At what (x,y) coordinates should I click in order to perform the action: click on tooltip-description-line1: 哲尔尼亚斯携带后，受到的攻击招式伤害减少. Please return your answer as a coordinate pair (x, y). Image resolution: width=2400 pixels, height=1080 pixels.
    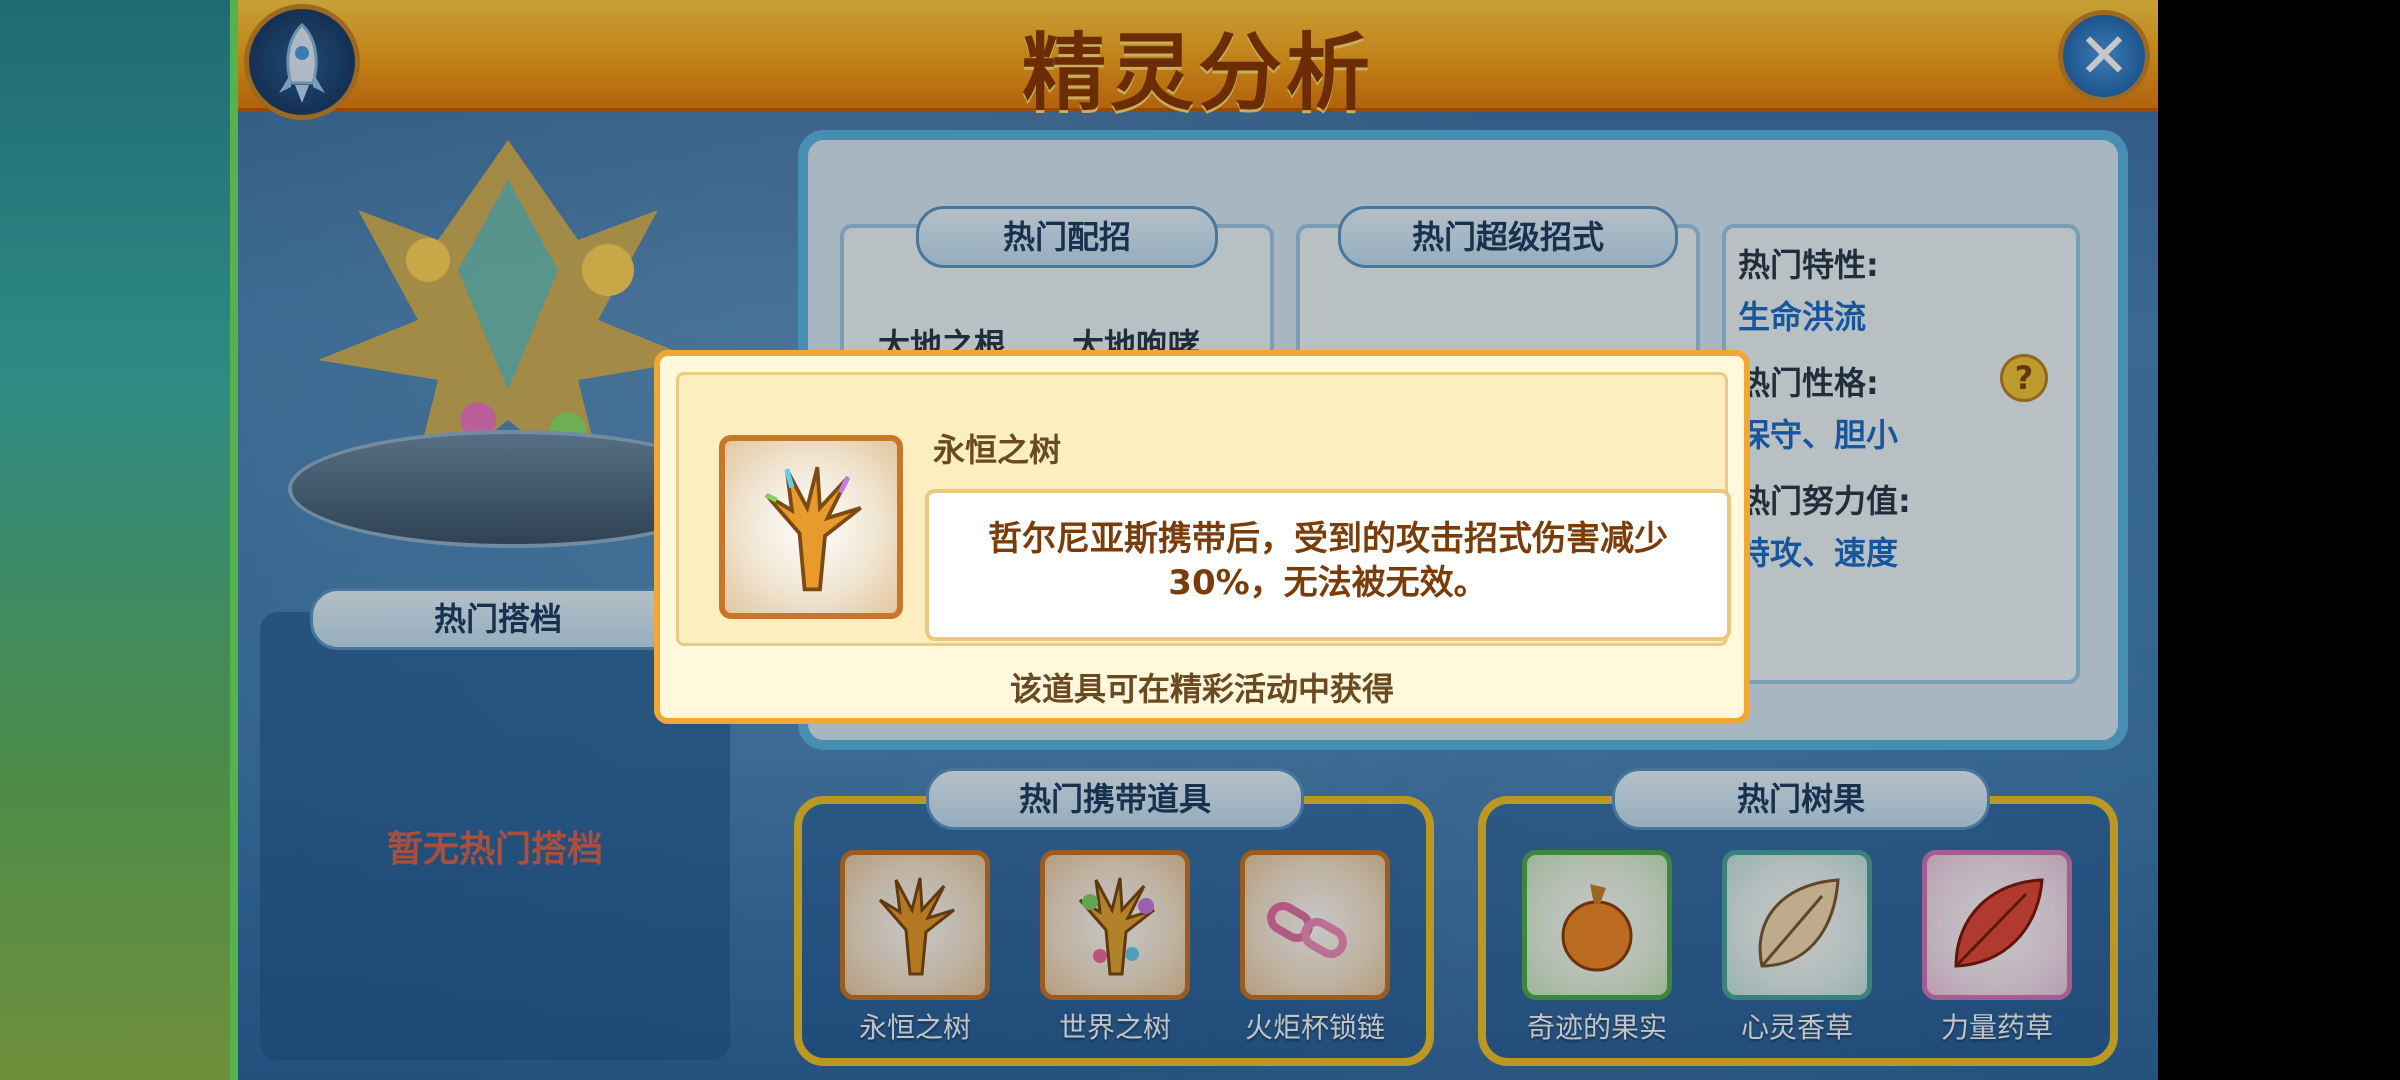
    Looking at the image, I should click on (1328, 539).